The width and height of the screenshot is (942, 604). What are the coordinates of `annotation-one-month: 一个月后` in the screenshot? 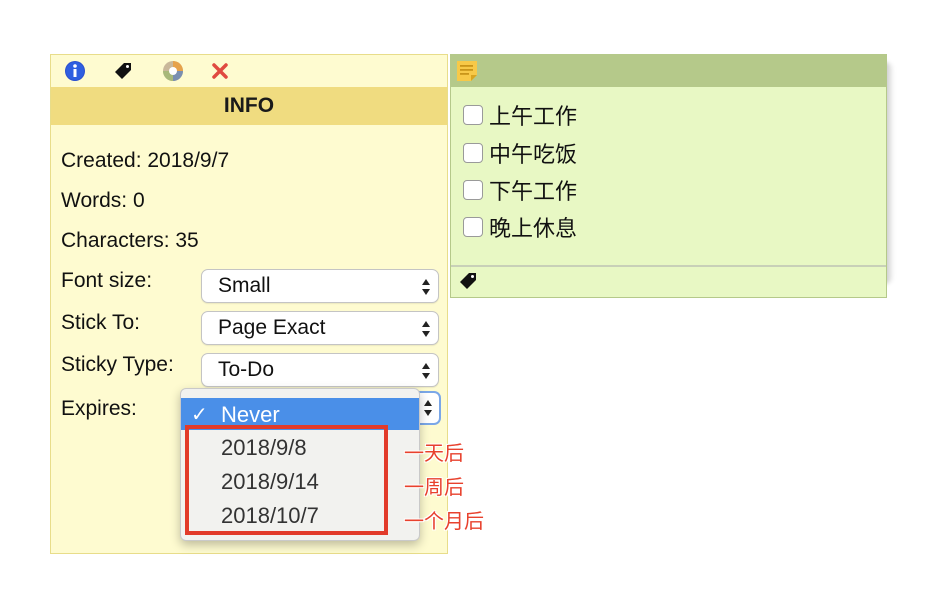 It's located at (444, 521).